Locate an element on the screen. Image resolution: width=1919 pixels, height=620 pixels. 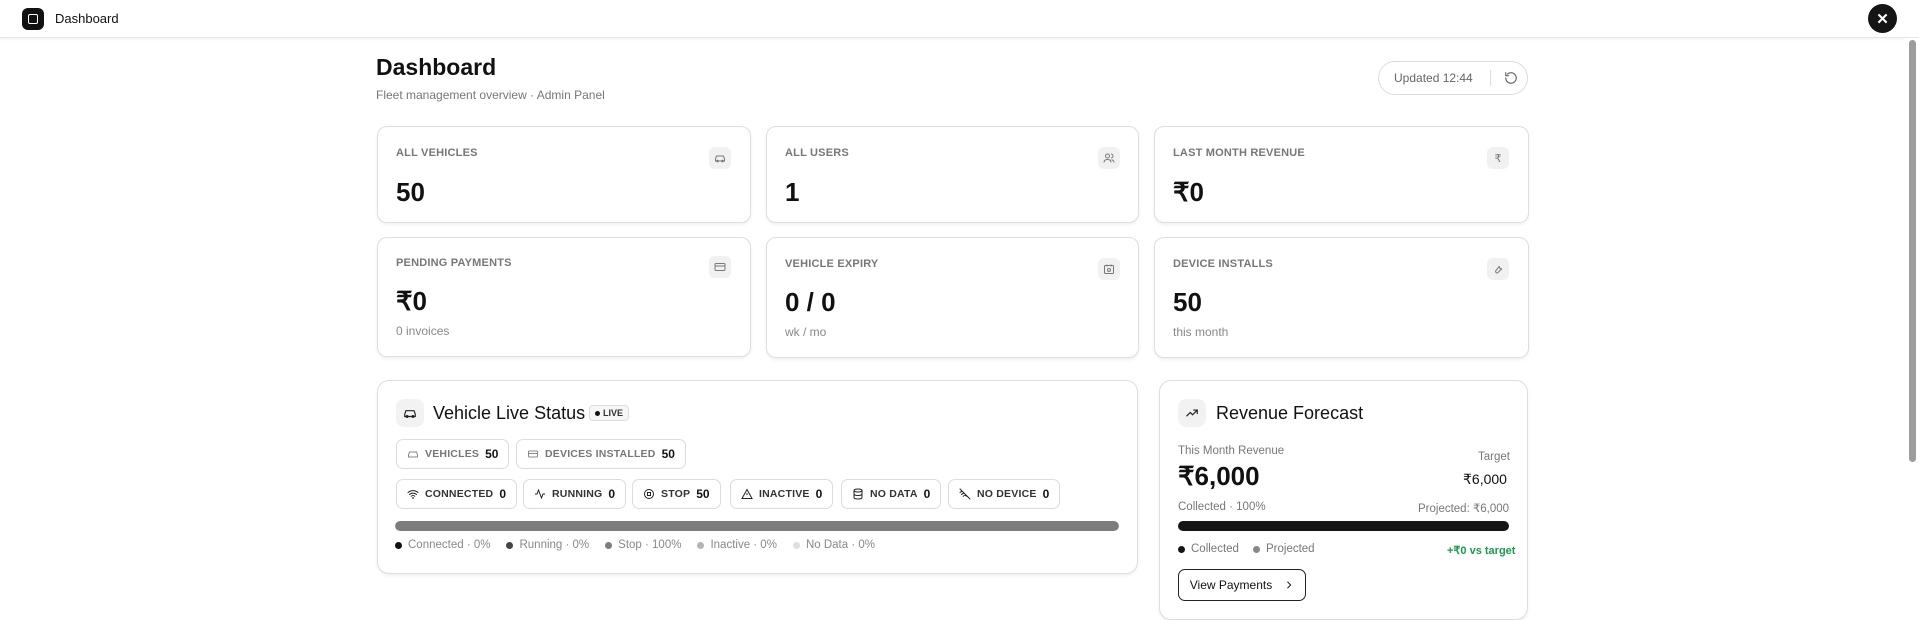
view-payments-button: View Payments is located at coordinates (1242, 585).